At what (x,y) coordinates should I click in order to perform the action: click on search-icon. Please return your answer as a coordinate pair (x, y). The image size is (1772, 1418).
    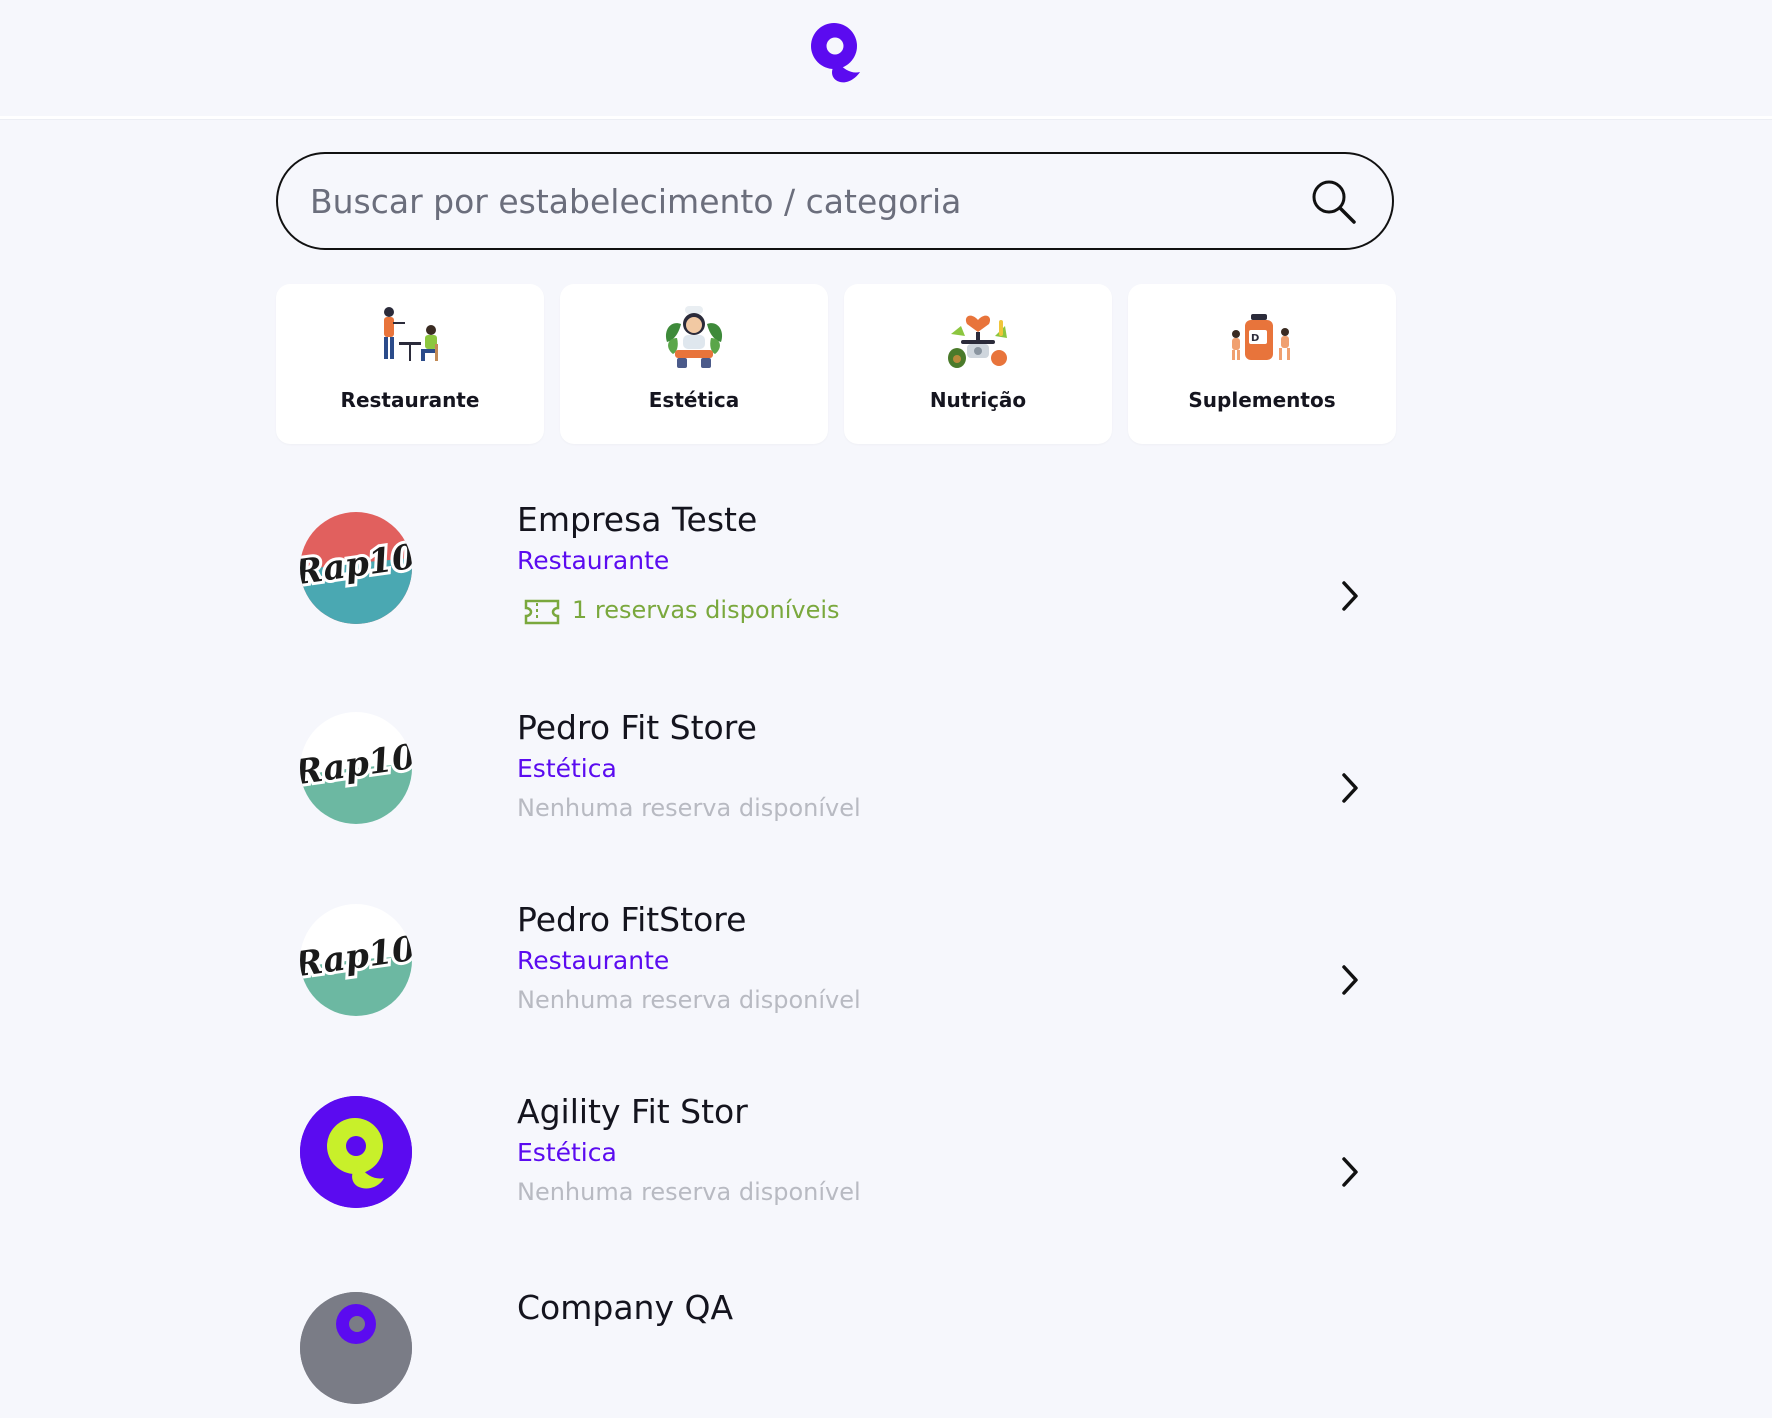
    Looking at the image, I should click on (1334, 202).